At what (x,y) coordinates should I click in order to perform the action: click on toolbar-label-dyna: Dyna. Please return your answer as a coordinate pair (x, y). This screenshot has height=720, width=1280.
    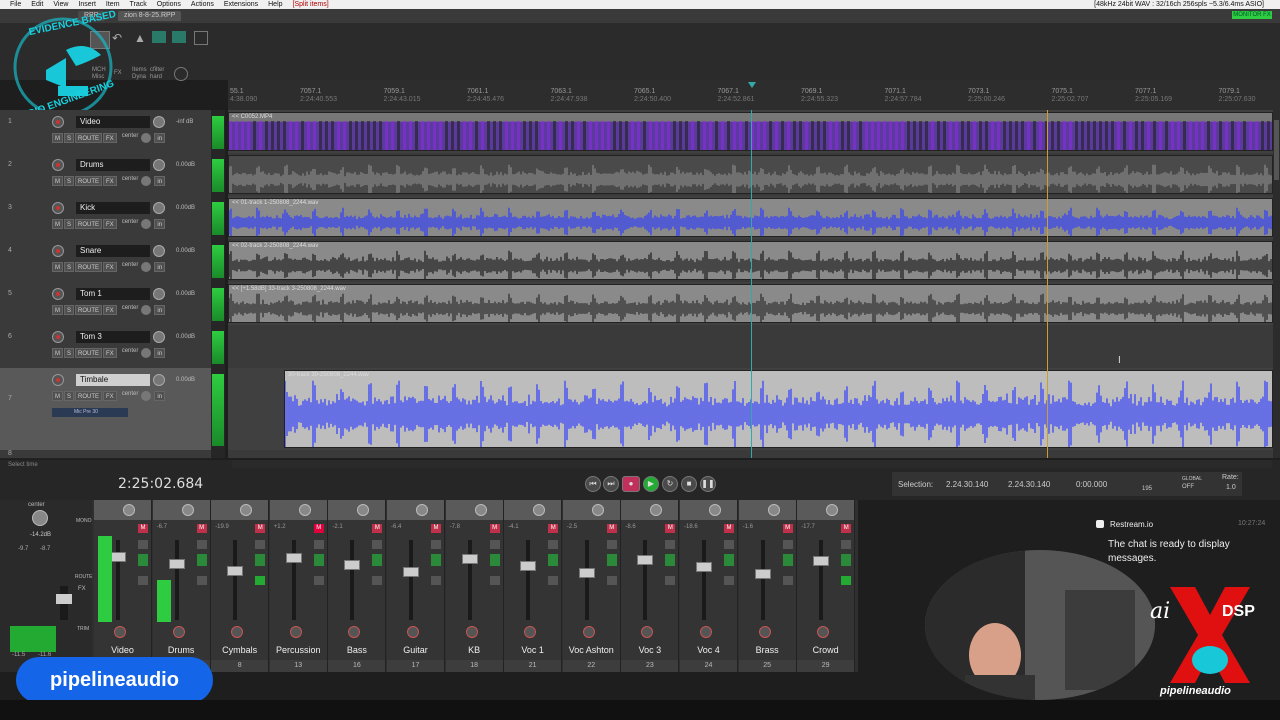
    Looking at the image, I should click on (139, 77).